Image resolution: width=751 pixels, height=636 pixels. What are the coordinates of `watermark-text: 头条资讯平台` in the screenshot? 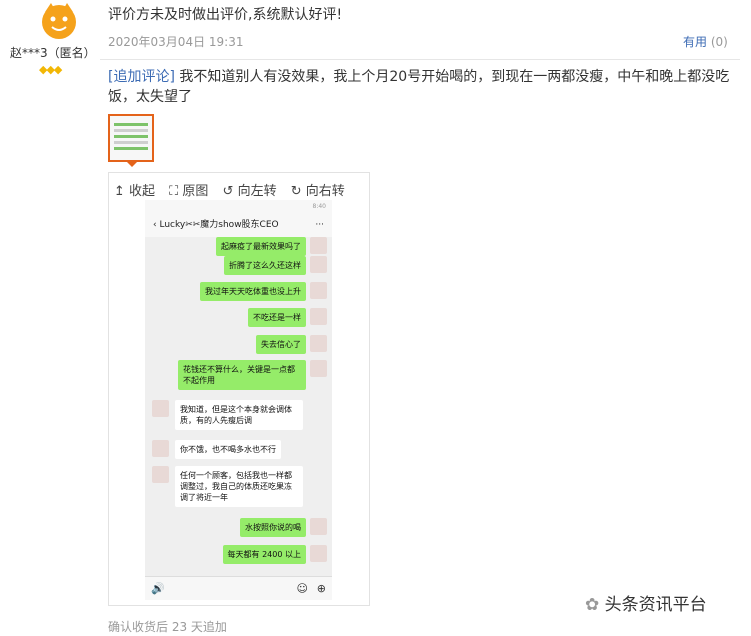 It's located at (655, 605).